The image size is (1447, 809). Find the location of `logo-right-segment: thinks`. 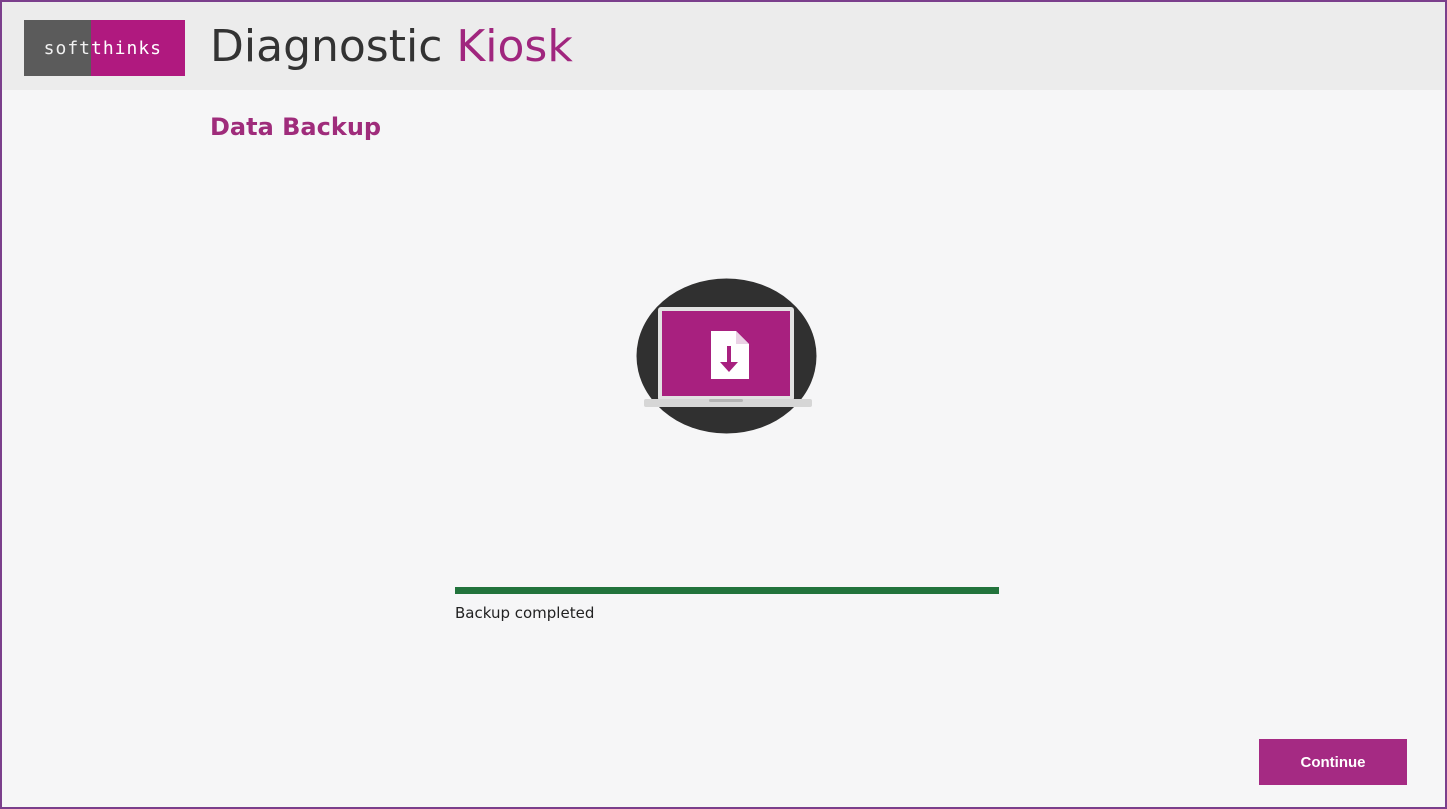

logo-right-segment: thinks is located at coordinates (138, 48).